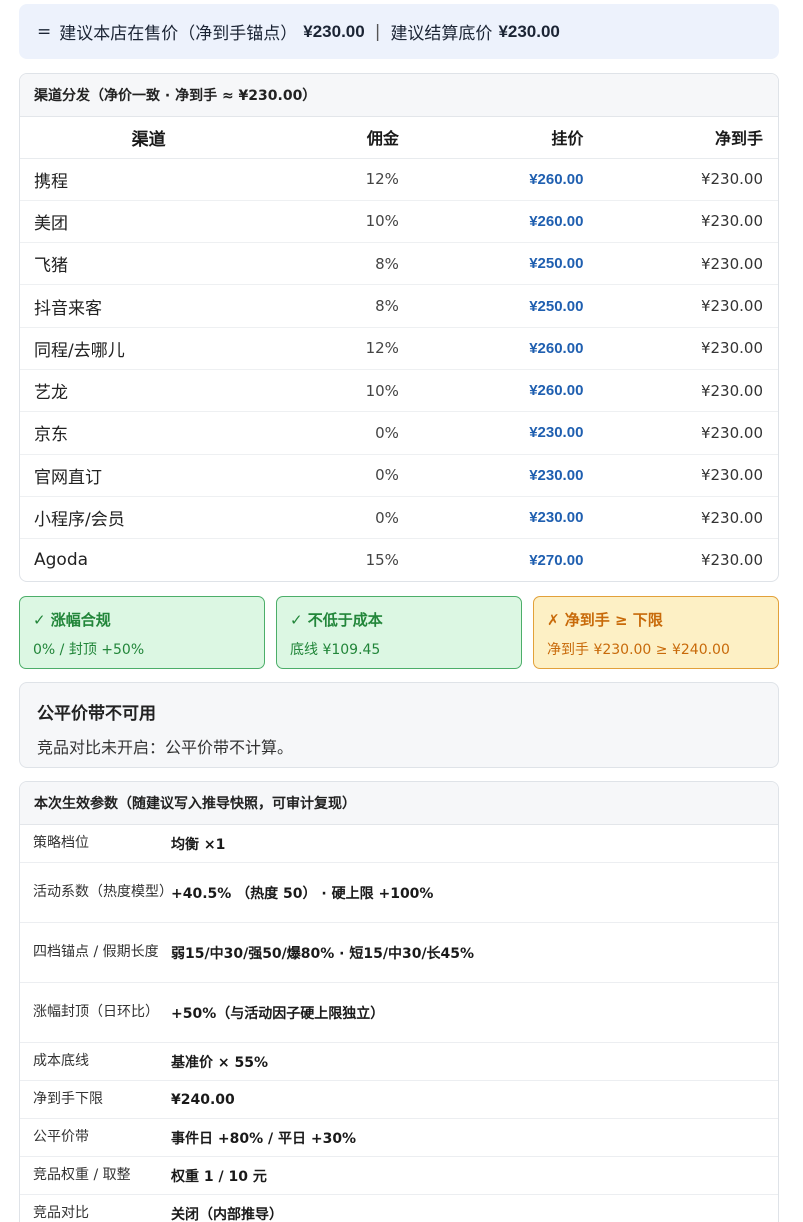 The width and height of the screenshot is (803, 1222). What do you see at coordinates (399, 803) in the screenshot?
I see `params-card-title: 本次生效参数（随建议写入推导快照，可审计复现）` at bounding box center [399, 803].